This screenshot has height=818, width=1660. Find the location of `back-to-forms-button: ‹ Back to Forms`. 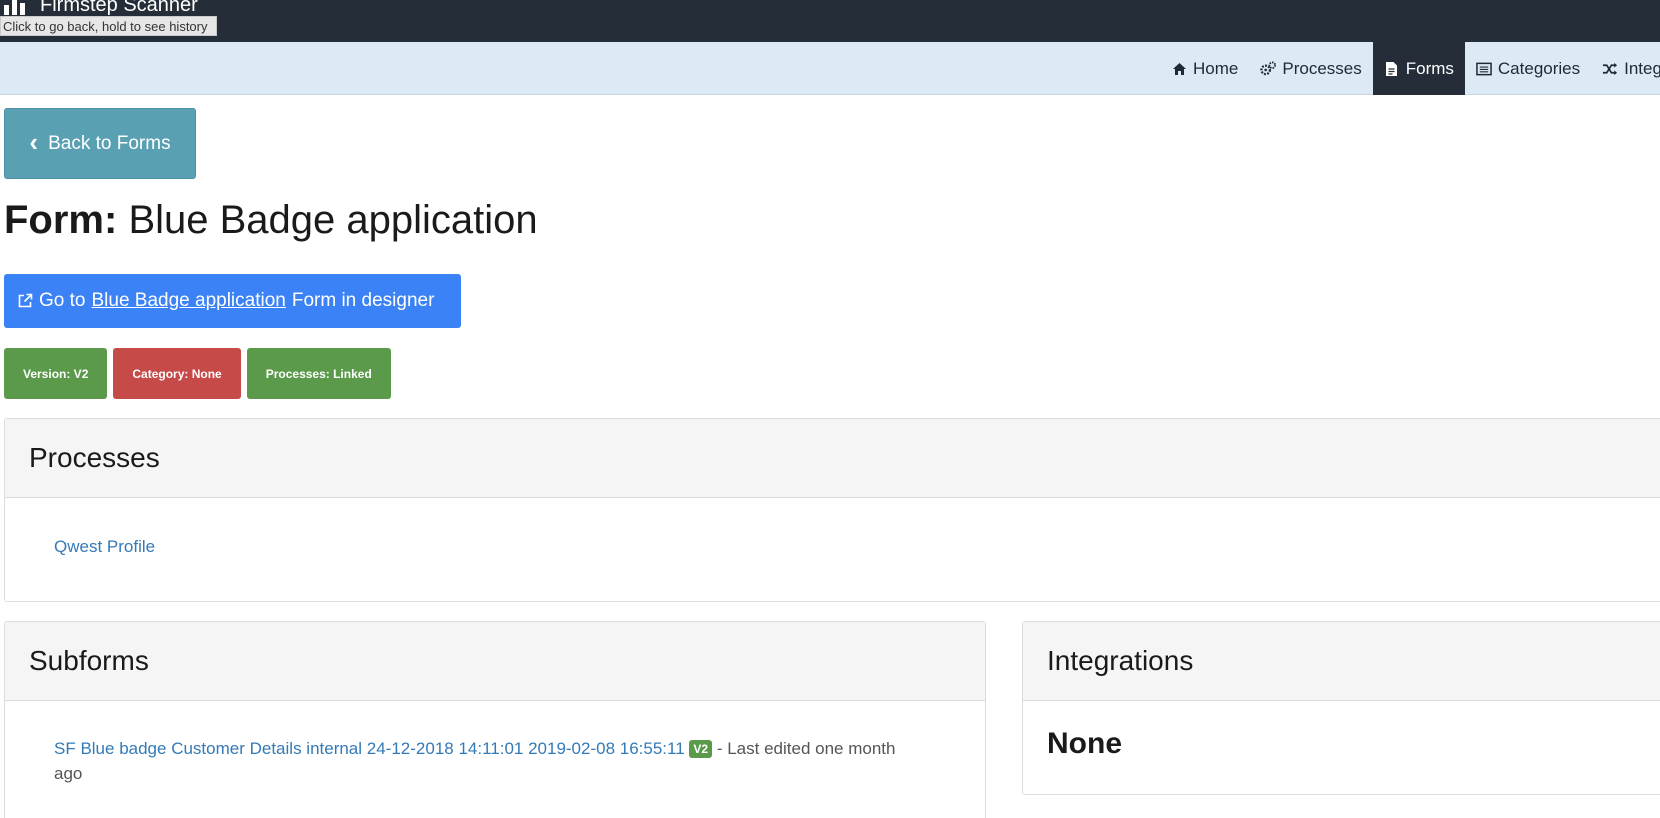

back-to-forms-button: ‹ Back to Forms is located at coordinates (100, 143).